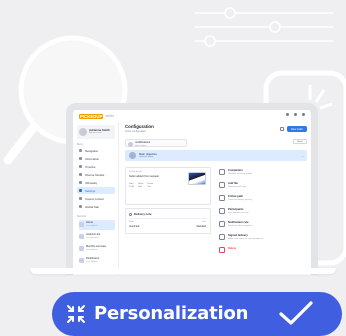  I want to click on trash-icon, so click(222, 250).